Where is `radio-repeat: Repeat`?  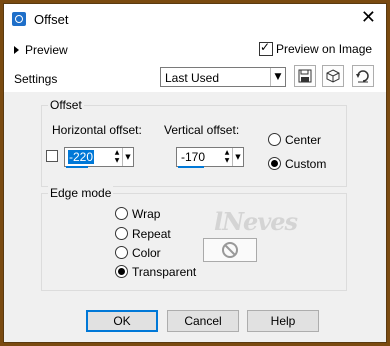
radio-repeat: Repeat is located at coordinates (143, 233).